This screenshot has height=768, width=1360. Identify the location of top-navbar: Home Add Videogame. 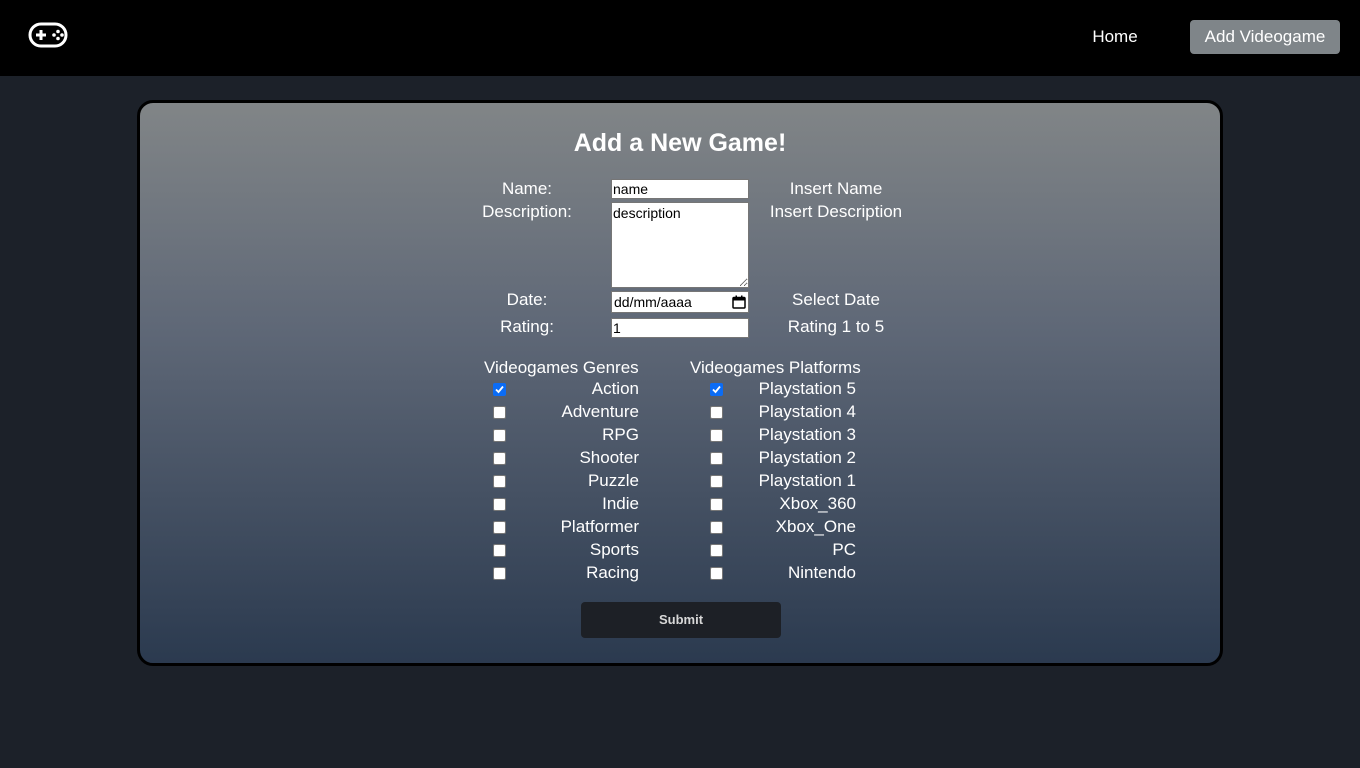
(680, 38).